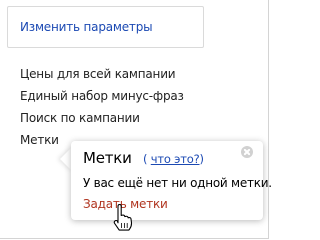 The image size is (320, 240). What do you see at coordinates (105, 27) in the screenshot?
I see `change-parameters-button: Изменить параметры` at bounding box center [105, 27].